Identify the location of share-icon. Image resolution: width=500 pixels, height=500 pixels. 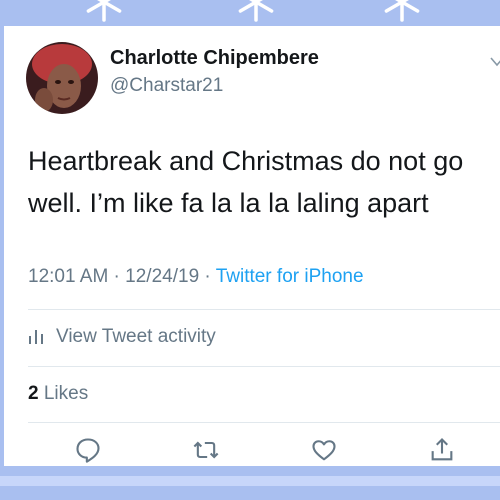
(442, 450).